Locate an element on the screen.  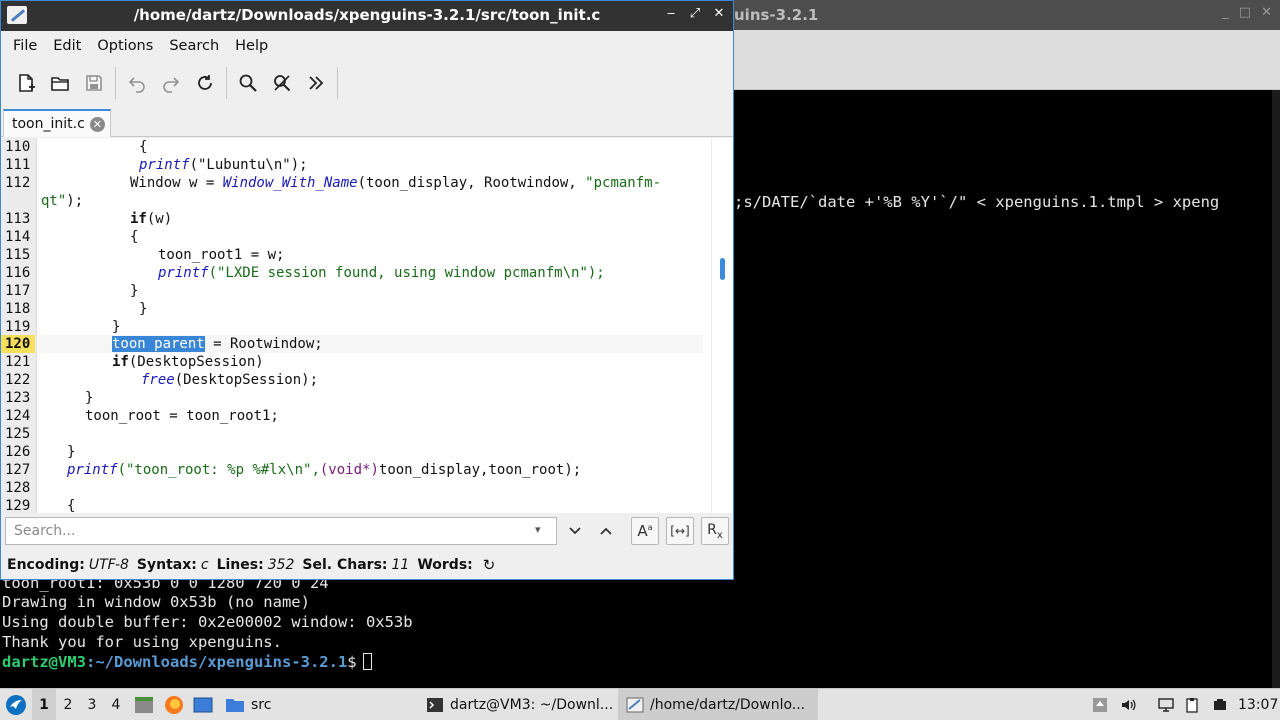
redo-icon is located at coordinates (171, 83).